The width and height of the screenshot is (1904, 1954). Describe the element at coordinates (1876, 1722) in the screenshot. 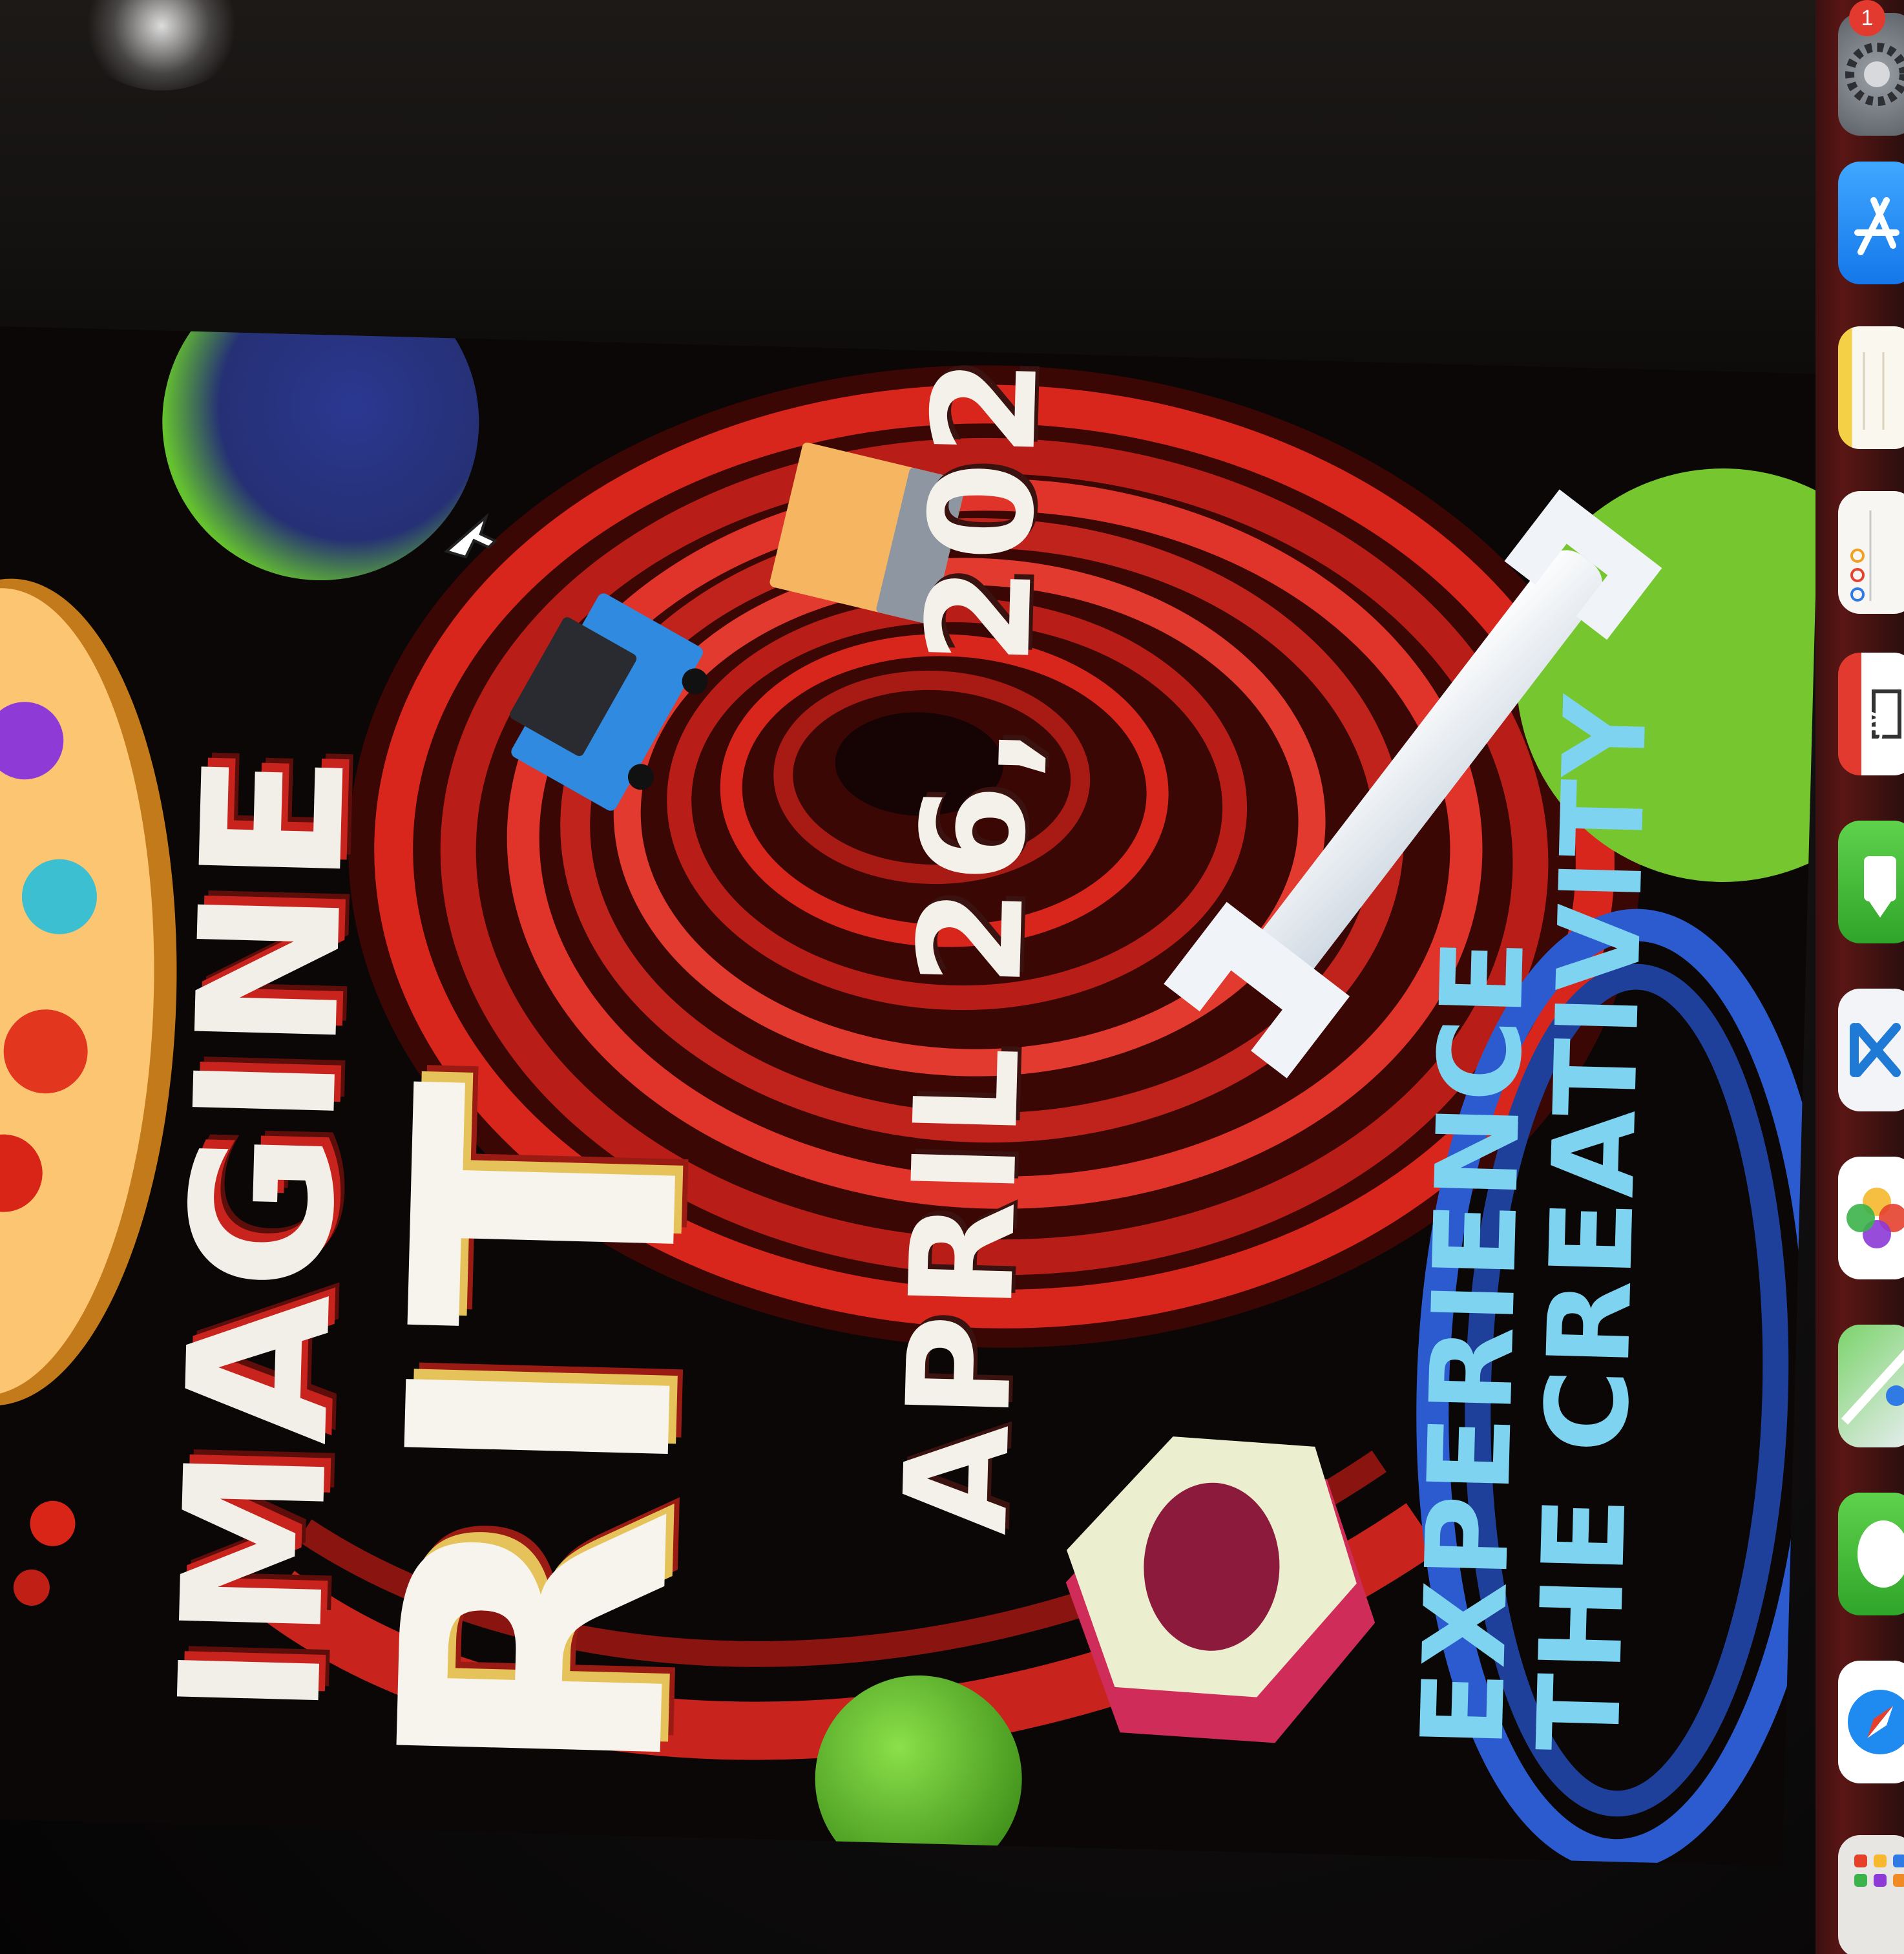

I see `compass-icon` at that location.